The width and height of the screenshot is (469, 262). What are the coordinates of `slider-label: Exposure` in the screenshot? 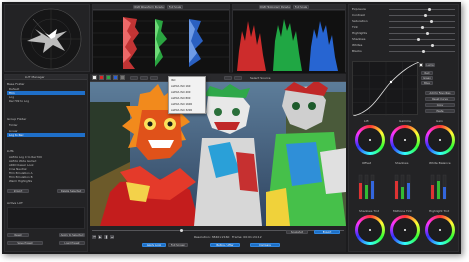 It's located at (359, 9).